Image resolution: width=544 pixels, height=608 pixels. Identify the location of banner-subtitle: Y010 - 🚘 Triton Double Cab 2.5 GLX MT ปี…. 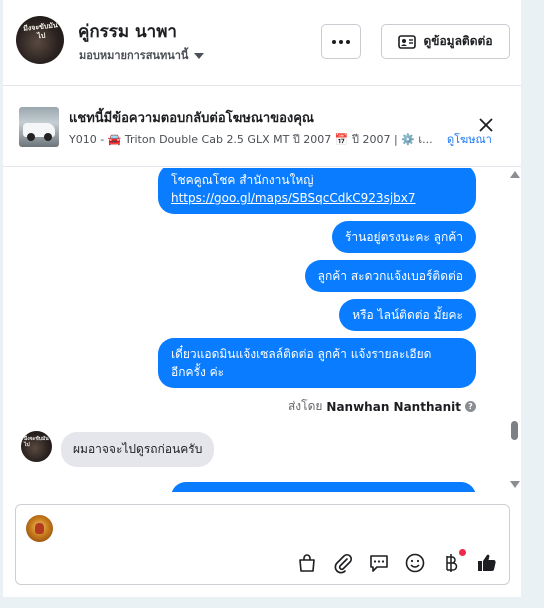
(251, 139).